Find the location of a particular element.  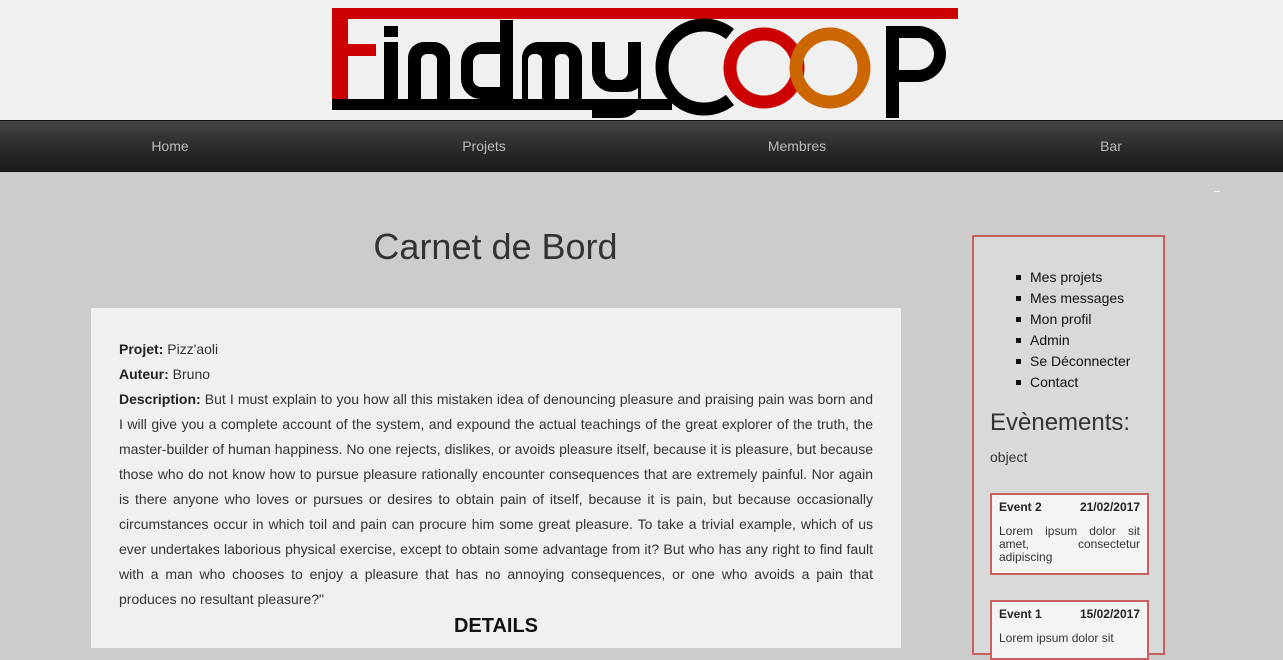

event-header: Event 2 21/02/2017 is located at coordinates (1069, 507).